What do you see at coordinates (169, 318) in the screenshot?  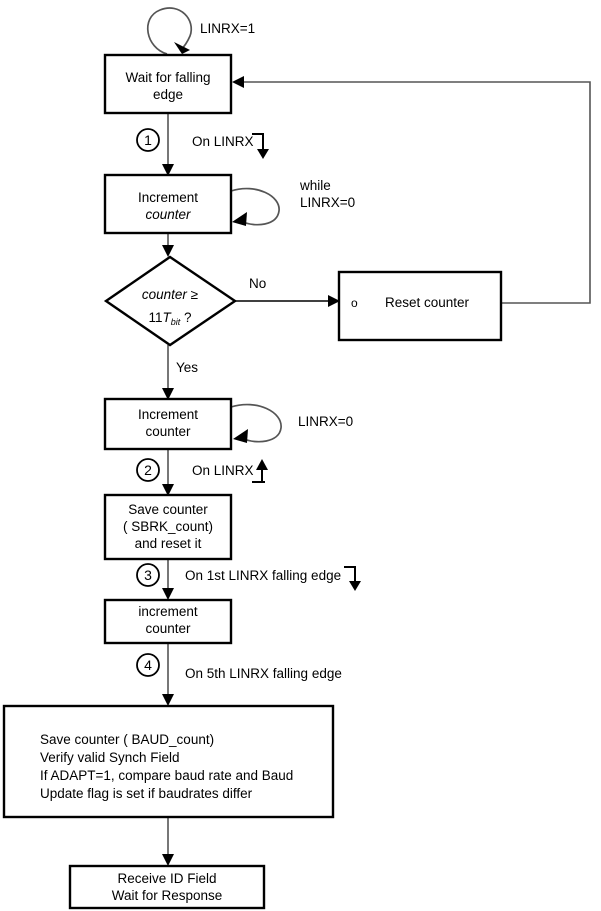 I see `decision-line2: 11Tbit ?` at bounding box center [169, 318].